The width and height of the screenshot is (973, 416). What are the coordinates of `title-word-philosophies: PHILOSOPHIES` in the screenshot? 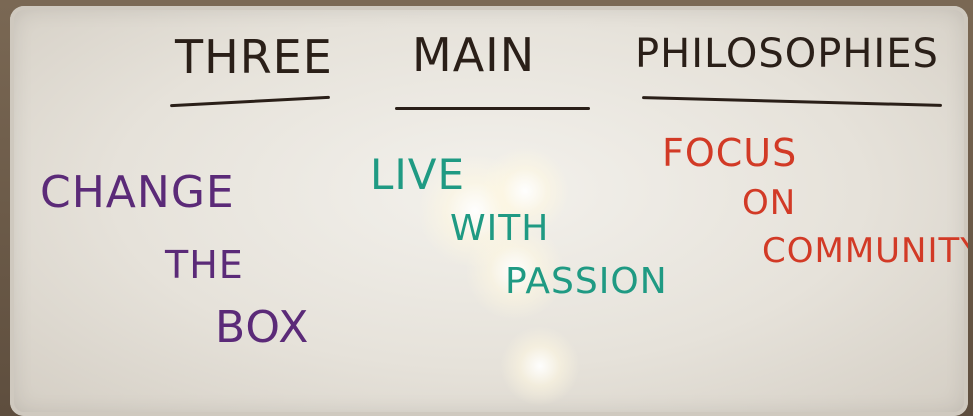 It's located at (787, 54).